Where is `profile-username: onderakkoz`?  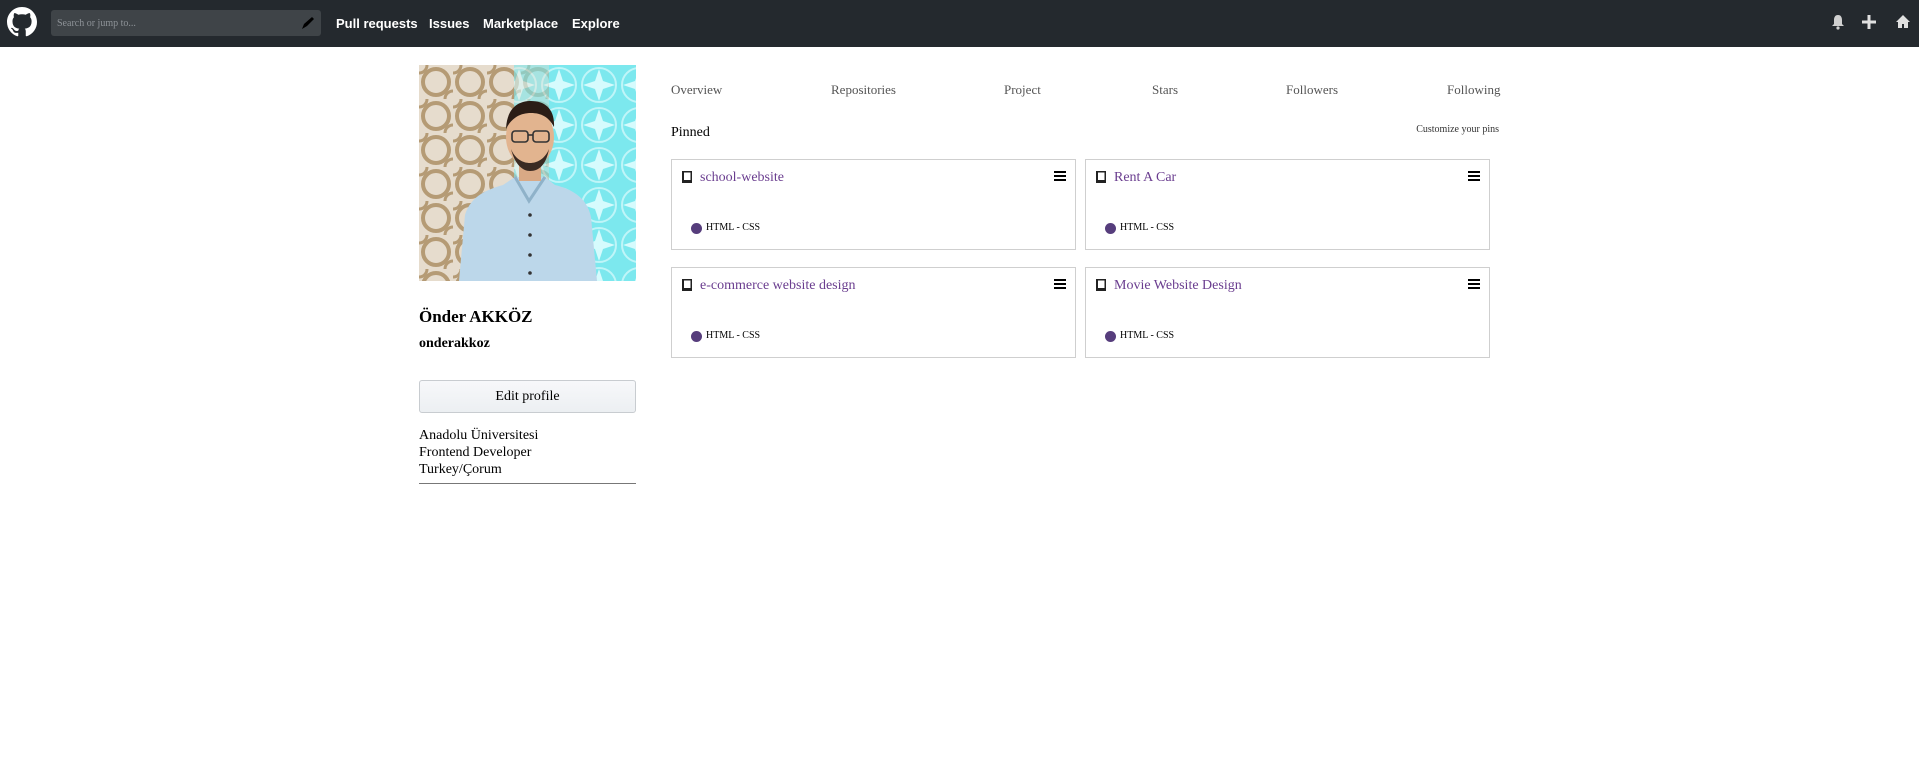 profile-username: onderakkoz is located at coordinates (454, 343).